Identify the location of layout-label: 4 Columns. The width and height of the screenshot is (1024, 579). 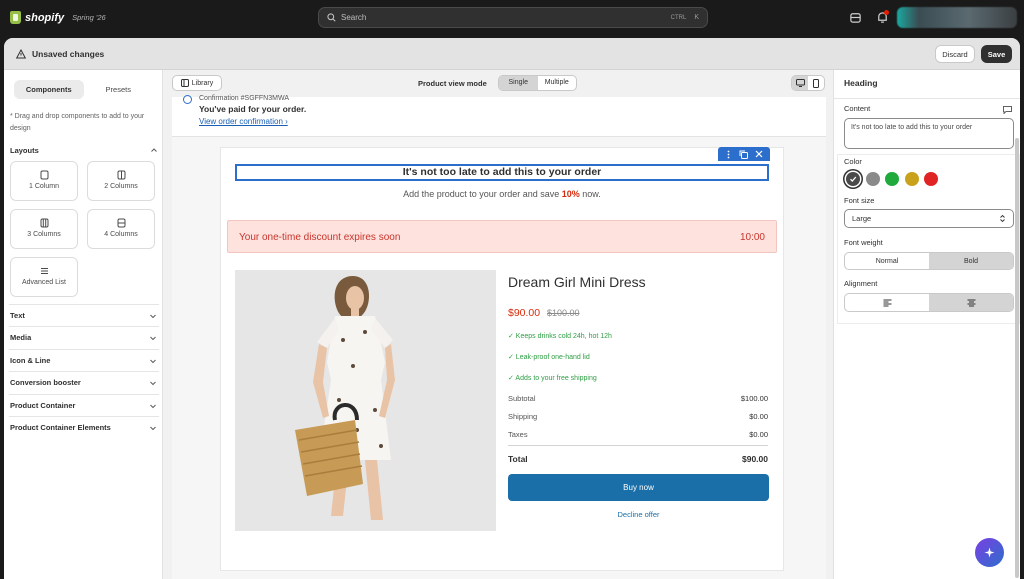
(121, 234).